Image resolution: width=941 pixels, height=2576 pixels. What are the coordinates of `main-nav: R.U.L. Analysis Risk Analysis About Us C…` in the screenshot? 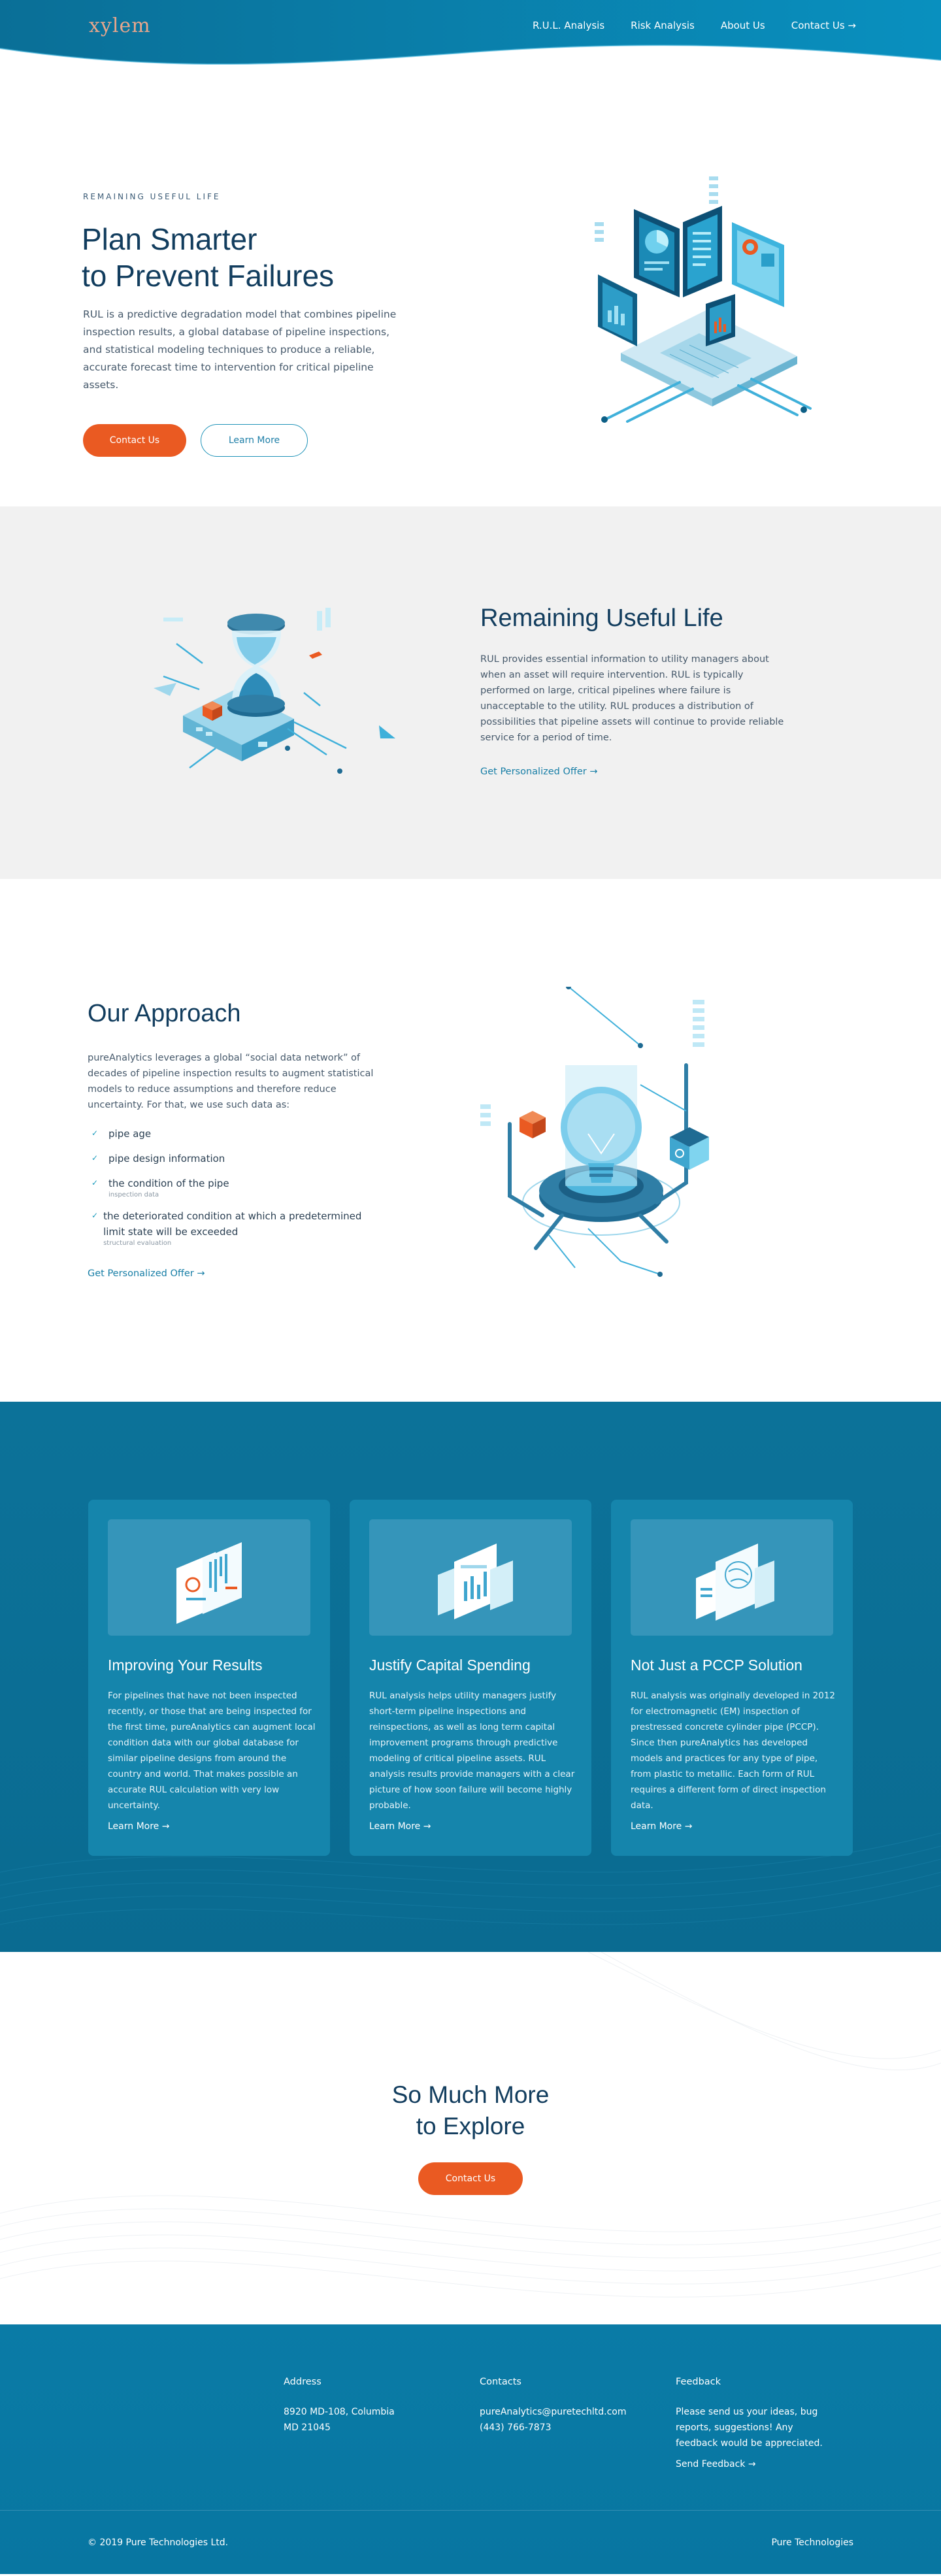 It's located at (694, 25).